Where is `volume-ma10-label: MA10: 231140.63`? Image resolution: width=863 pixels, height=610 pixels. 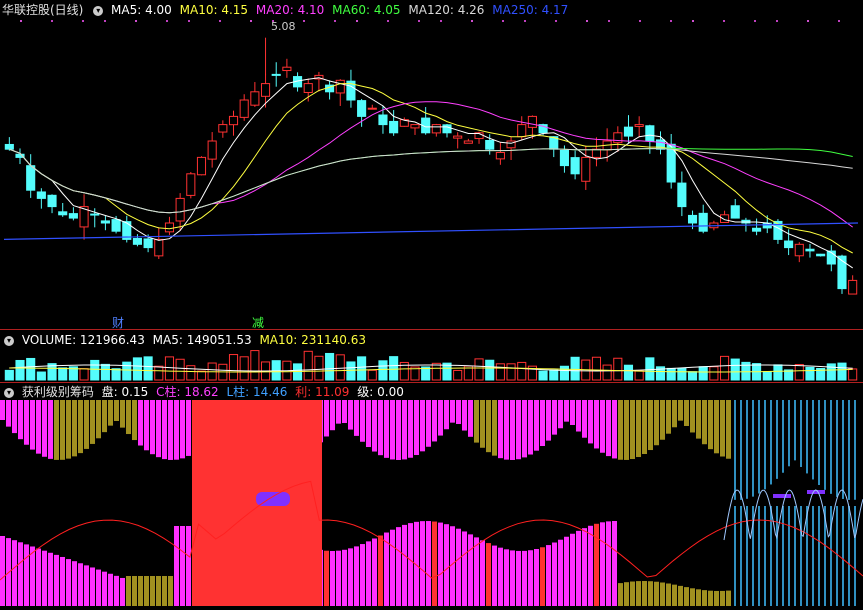 volume-ma10-label: MA10: 231140.63 is located at coordinates (313, 340).